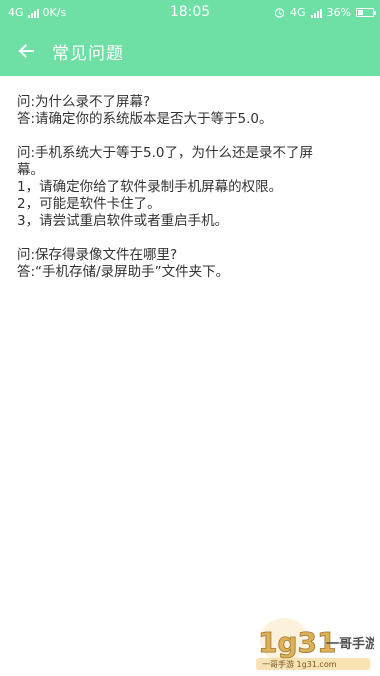 The height and width of the screenshot is (676, 380). What do you see at coordinates (366, 12) in the screenshot?
I see `battery-icon` at bounding box center [366, 12].